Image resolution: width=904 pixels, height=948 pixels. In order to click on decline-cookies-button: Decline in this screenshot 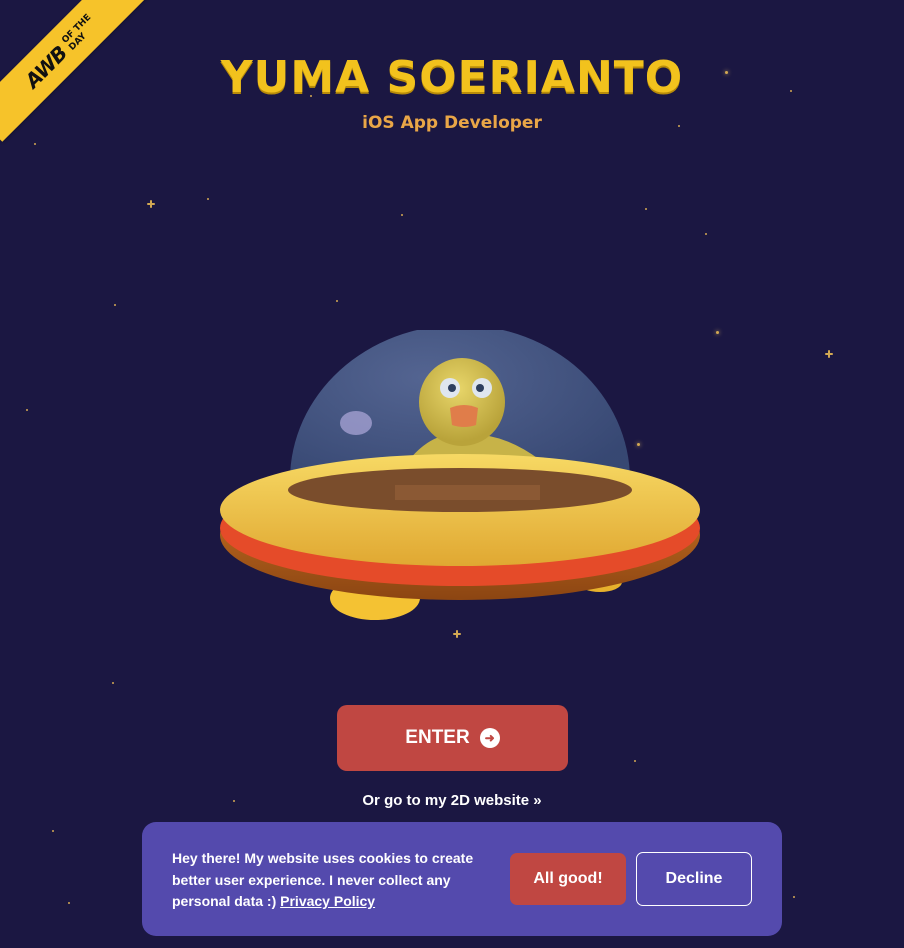, I will do `click(694, 879)`.